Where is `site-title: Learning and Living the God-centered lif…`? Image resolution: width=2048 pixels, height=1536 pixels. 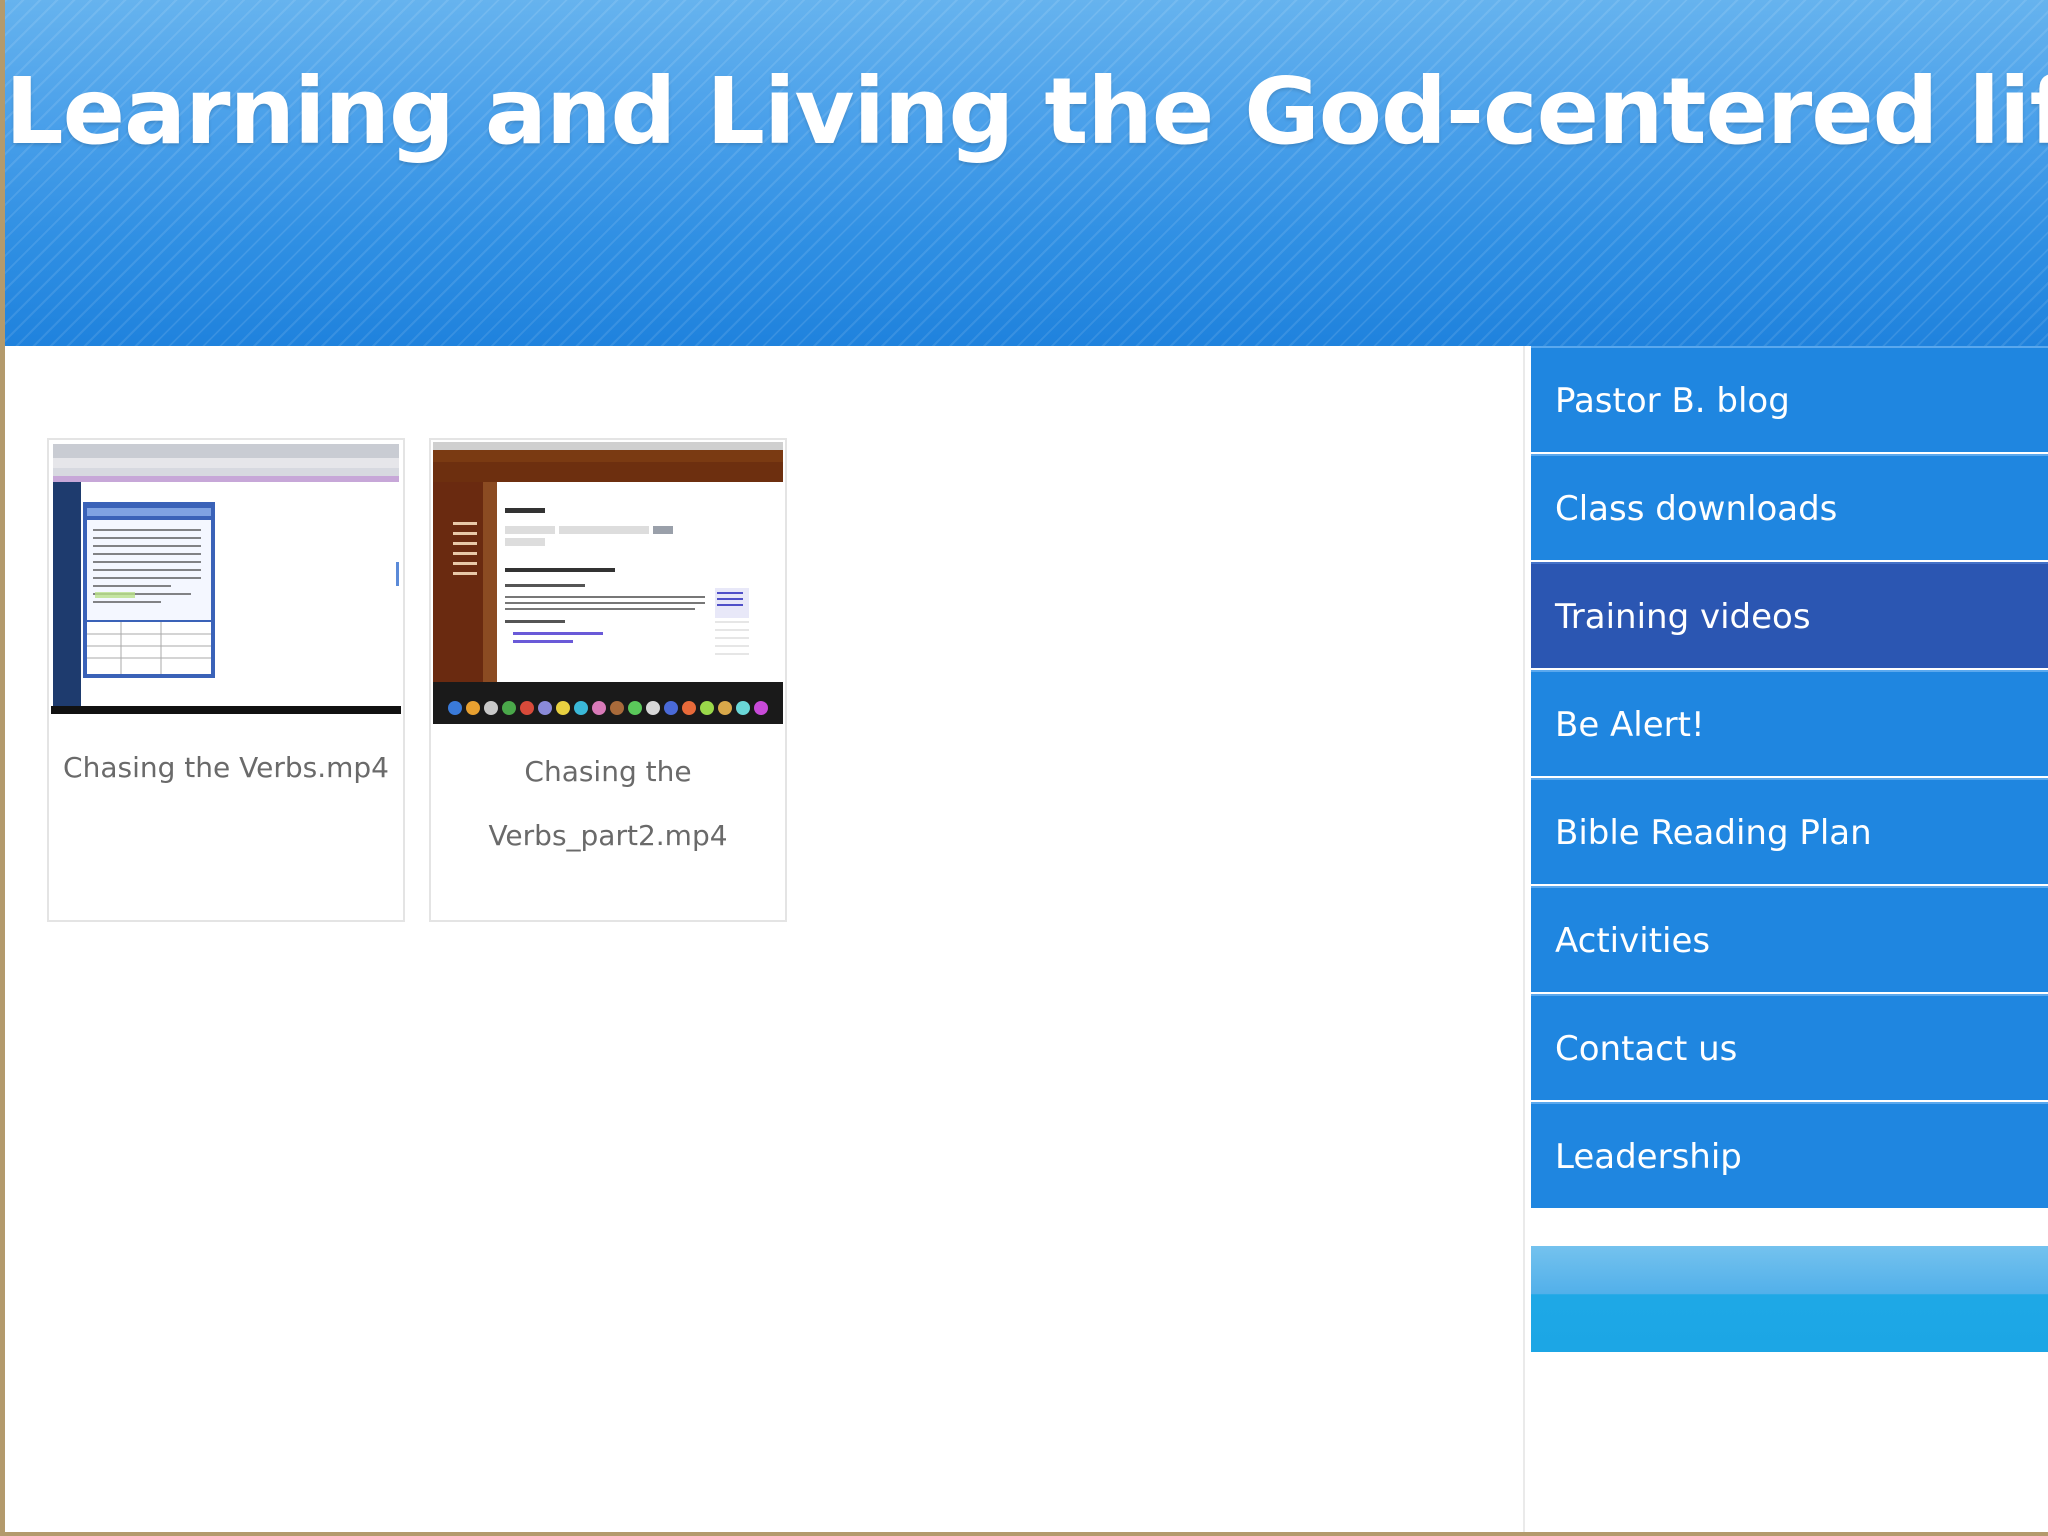 site-title: Learning and Living the God-centered lif… is located at coordinates (1026, 112).